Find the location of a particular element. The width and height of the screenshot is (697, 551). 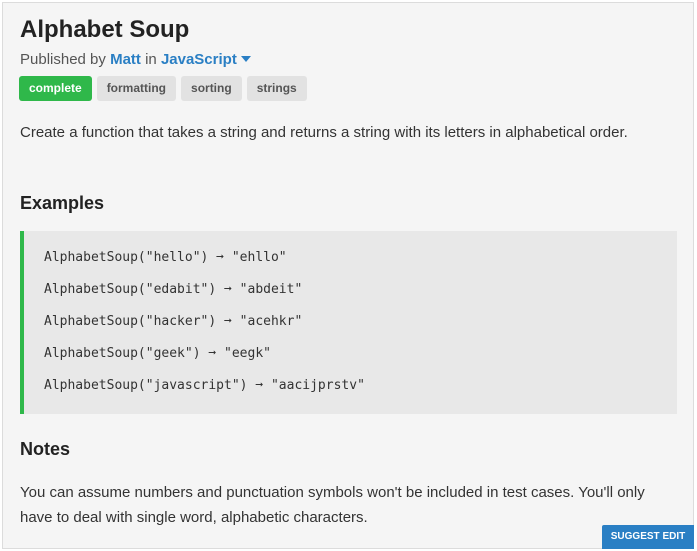

tag-list: complete formatting sorting strings is located at coordinates (163, 88).